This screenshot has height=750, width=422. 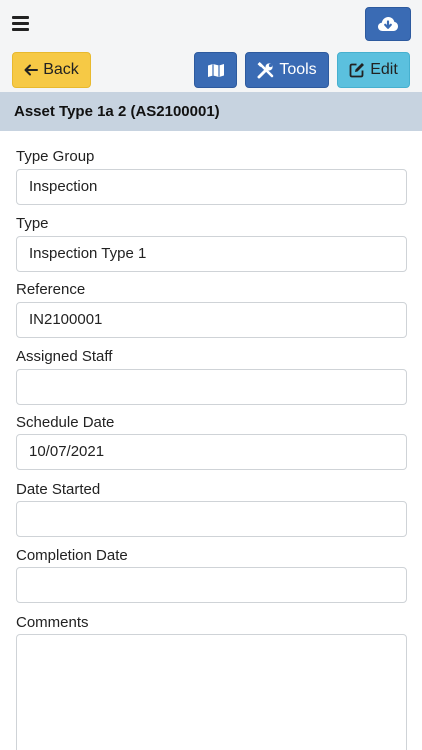 I want to click on schedule-date-label: Schedule Date, so click(x=65, y=422).